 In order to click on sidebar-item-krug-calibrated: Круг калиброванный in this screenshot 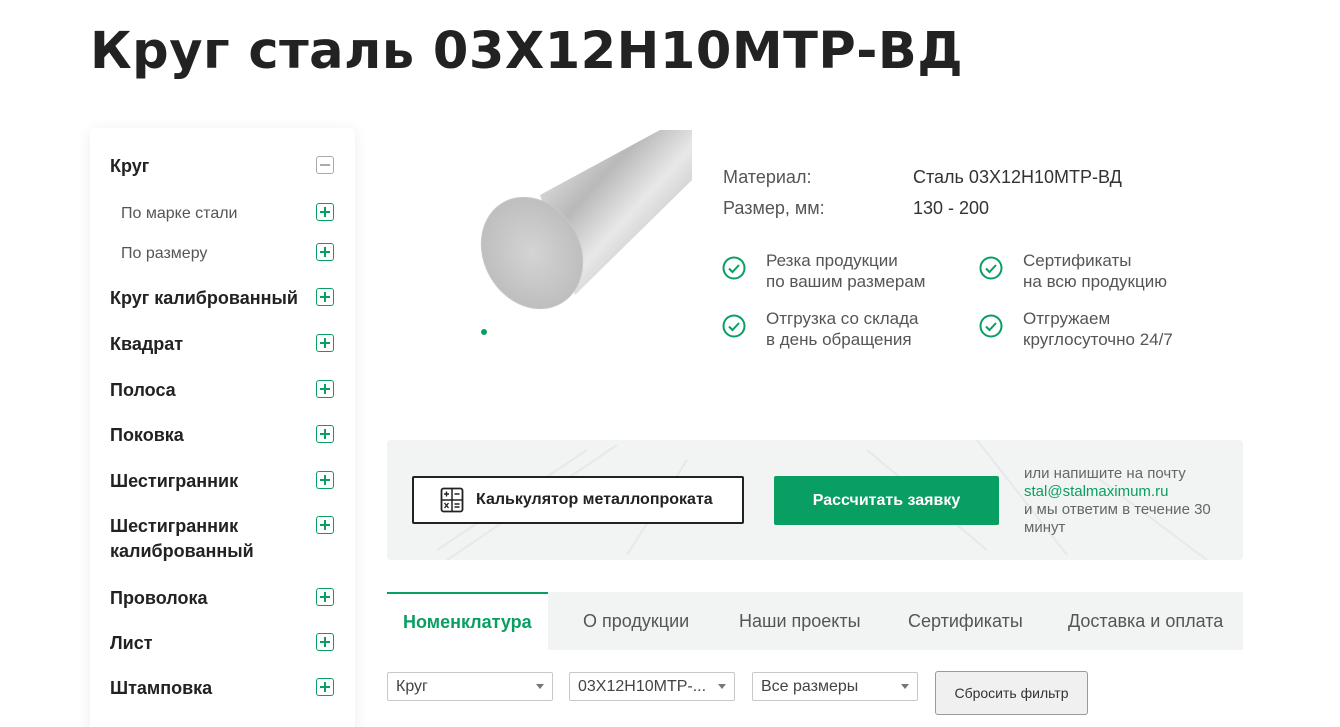, I will do `click(225, 298)`.